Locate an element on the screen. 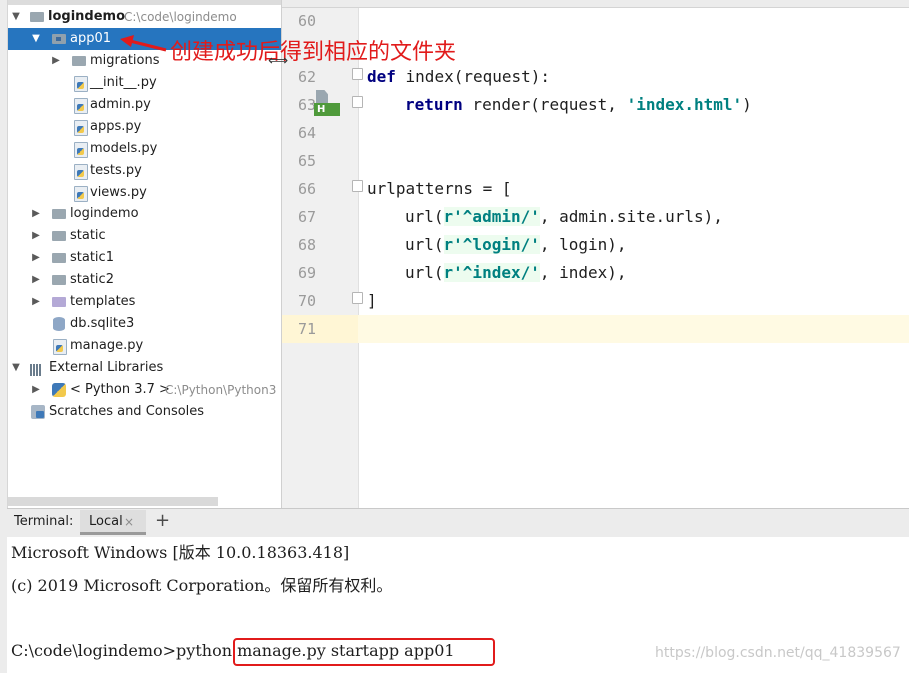 Image resolution: width=909 pixels, height=673 pixels. tree-item-static: ▶ static is located at coordinates (144, 236).